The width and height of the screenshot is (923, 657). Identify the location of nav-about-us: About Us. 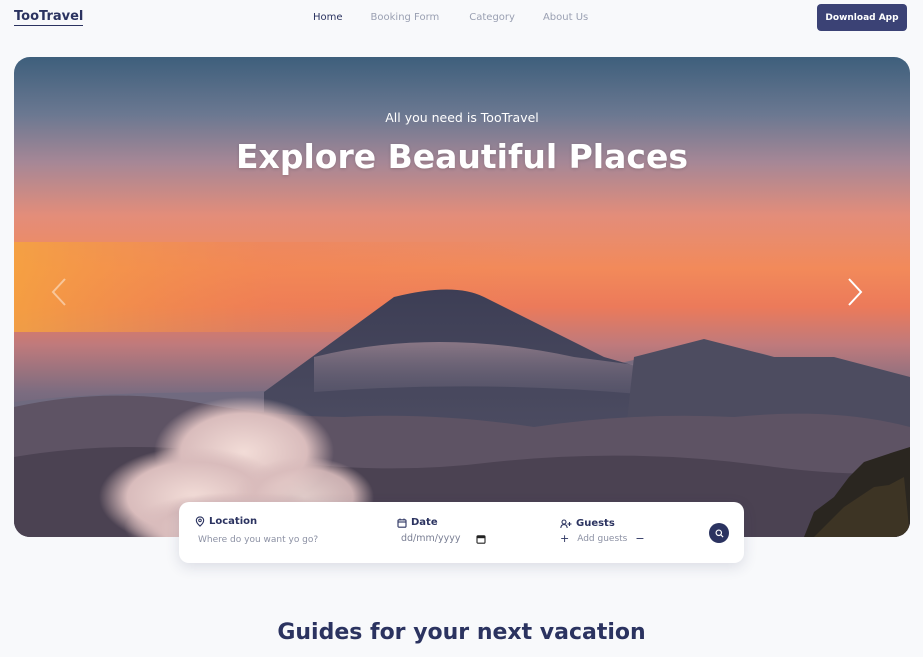
(565, 17).